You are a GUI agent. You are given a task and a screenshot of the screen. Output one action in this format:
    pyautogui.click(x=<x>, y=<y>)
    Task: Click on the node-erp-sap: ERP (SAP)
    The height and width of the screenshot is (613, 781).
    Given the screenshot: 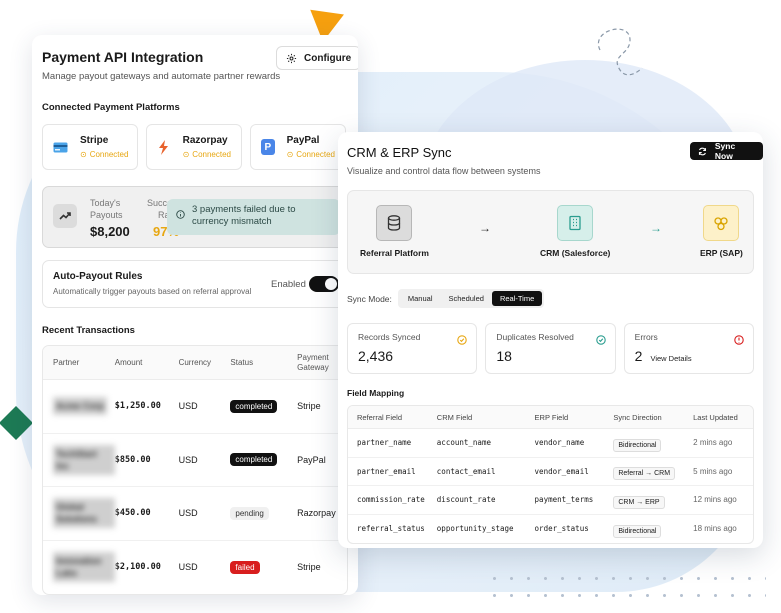 What is the action you would take?
    pyautogui.click(x=721, y=231)
    